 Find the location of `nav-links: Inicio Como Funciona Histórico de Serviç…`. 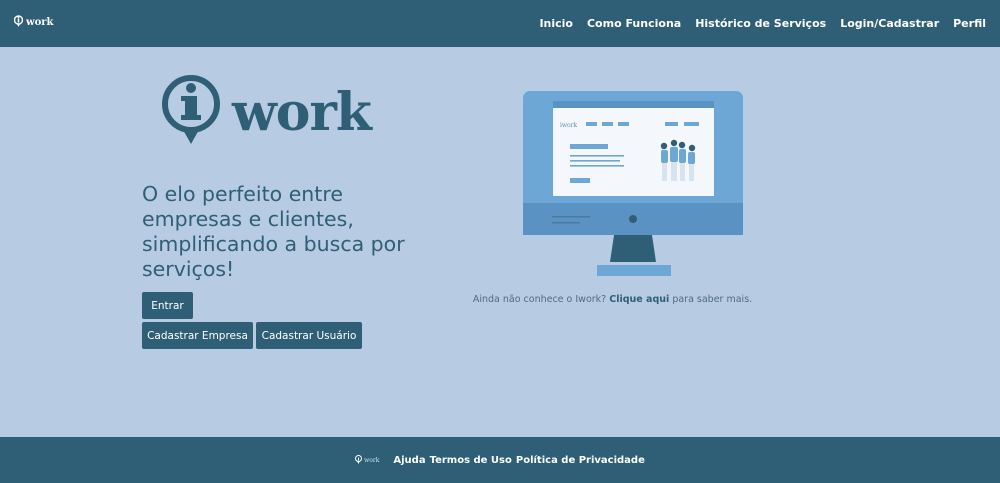

nav-links: Inicio Como Funciona Histórico de Serviç… is located at coordinates (762, 23).